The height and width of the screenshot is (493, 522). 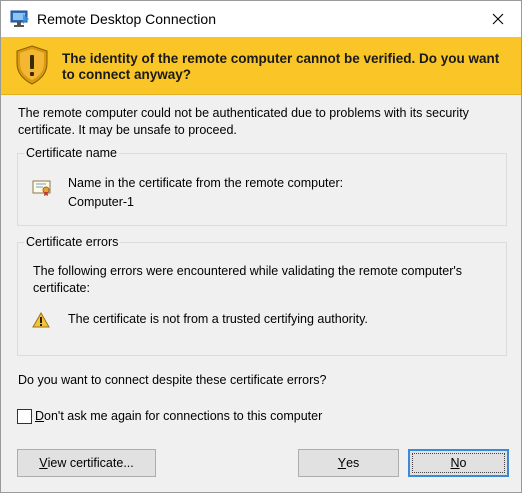 I want to click on warning-icon, so click(x=41, y=319).